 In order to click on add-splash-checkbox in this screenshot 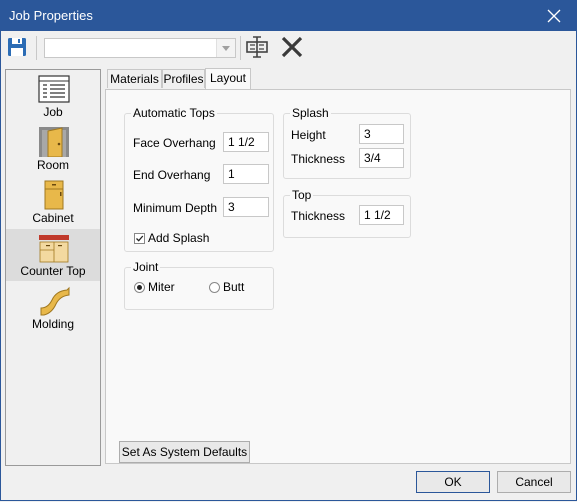, I will do `click(139, 238)`.